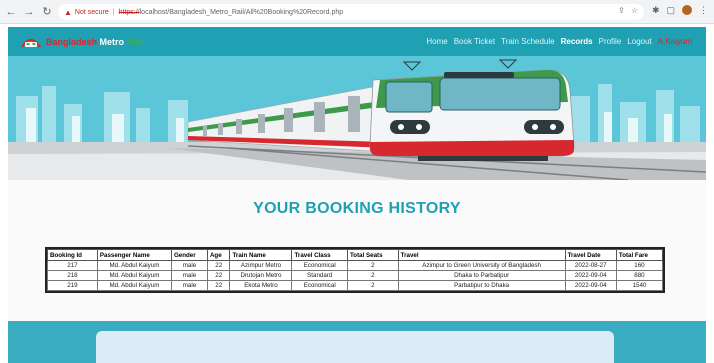 This screenshot has height=363, width=714. What do you see at coordinates (47, 12) in the screenshot?
I see `reload-icon: ↻` at bounding box center [47, 12].